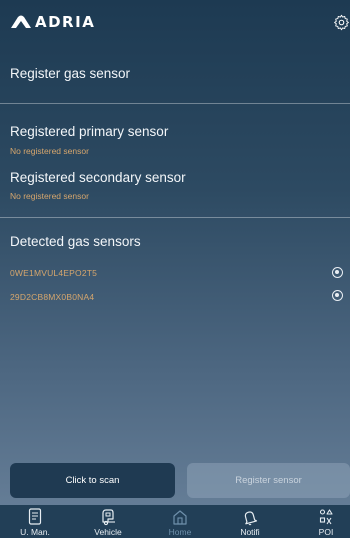 The width and height of the screenshot is (350, 538). I want to click on tab-notifications: Notifi, so click(250, 521).